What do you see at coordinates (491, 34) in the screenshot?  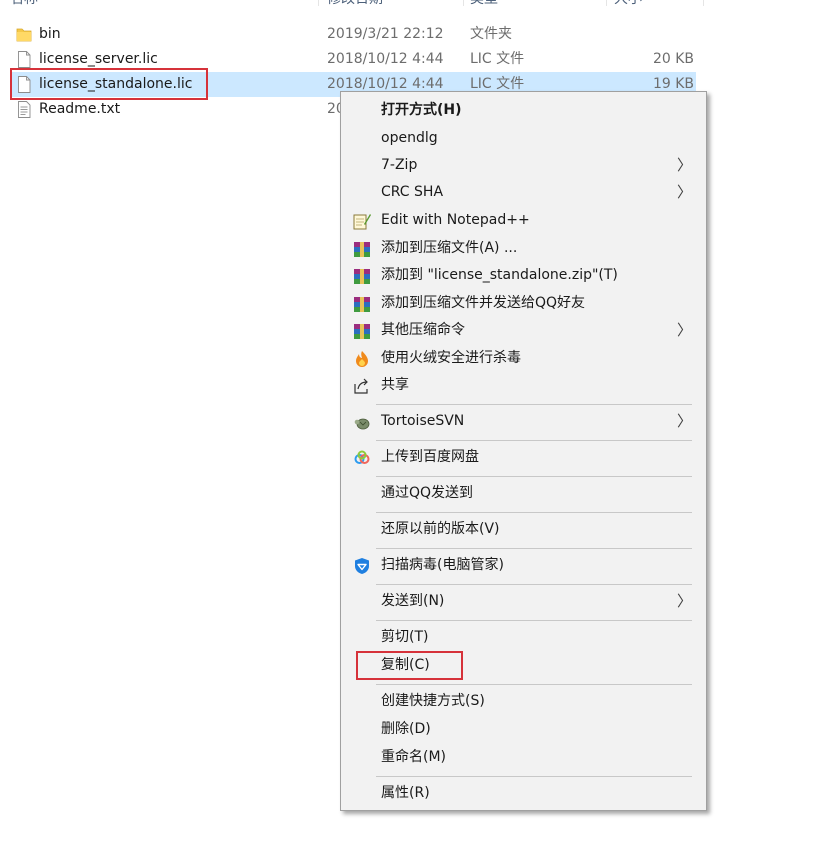 I see `file-type: 文件夹` at bounding box center [491, 34].